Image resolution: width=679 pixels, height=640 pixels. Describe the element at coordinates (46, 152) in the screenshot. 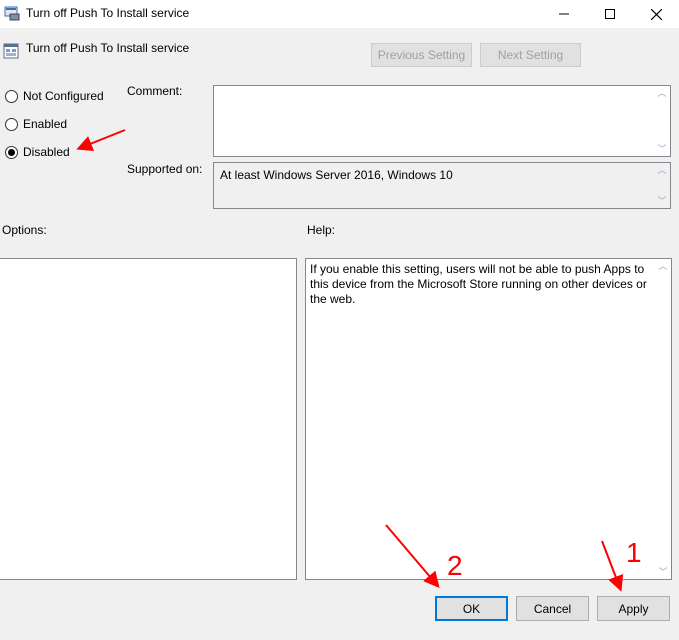

I see `radio-label: Disabled` at that location.